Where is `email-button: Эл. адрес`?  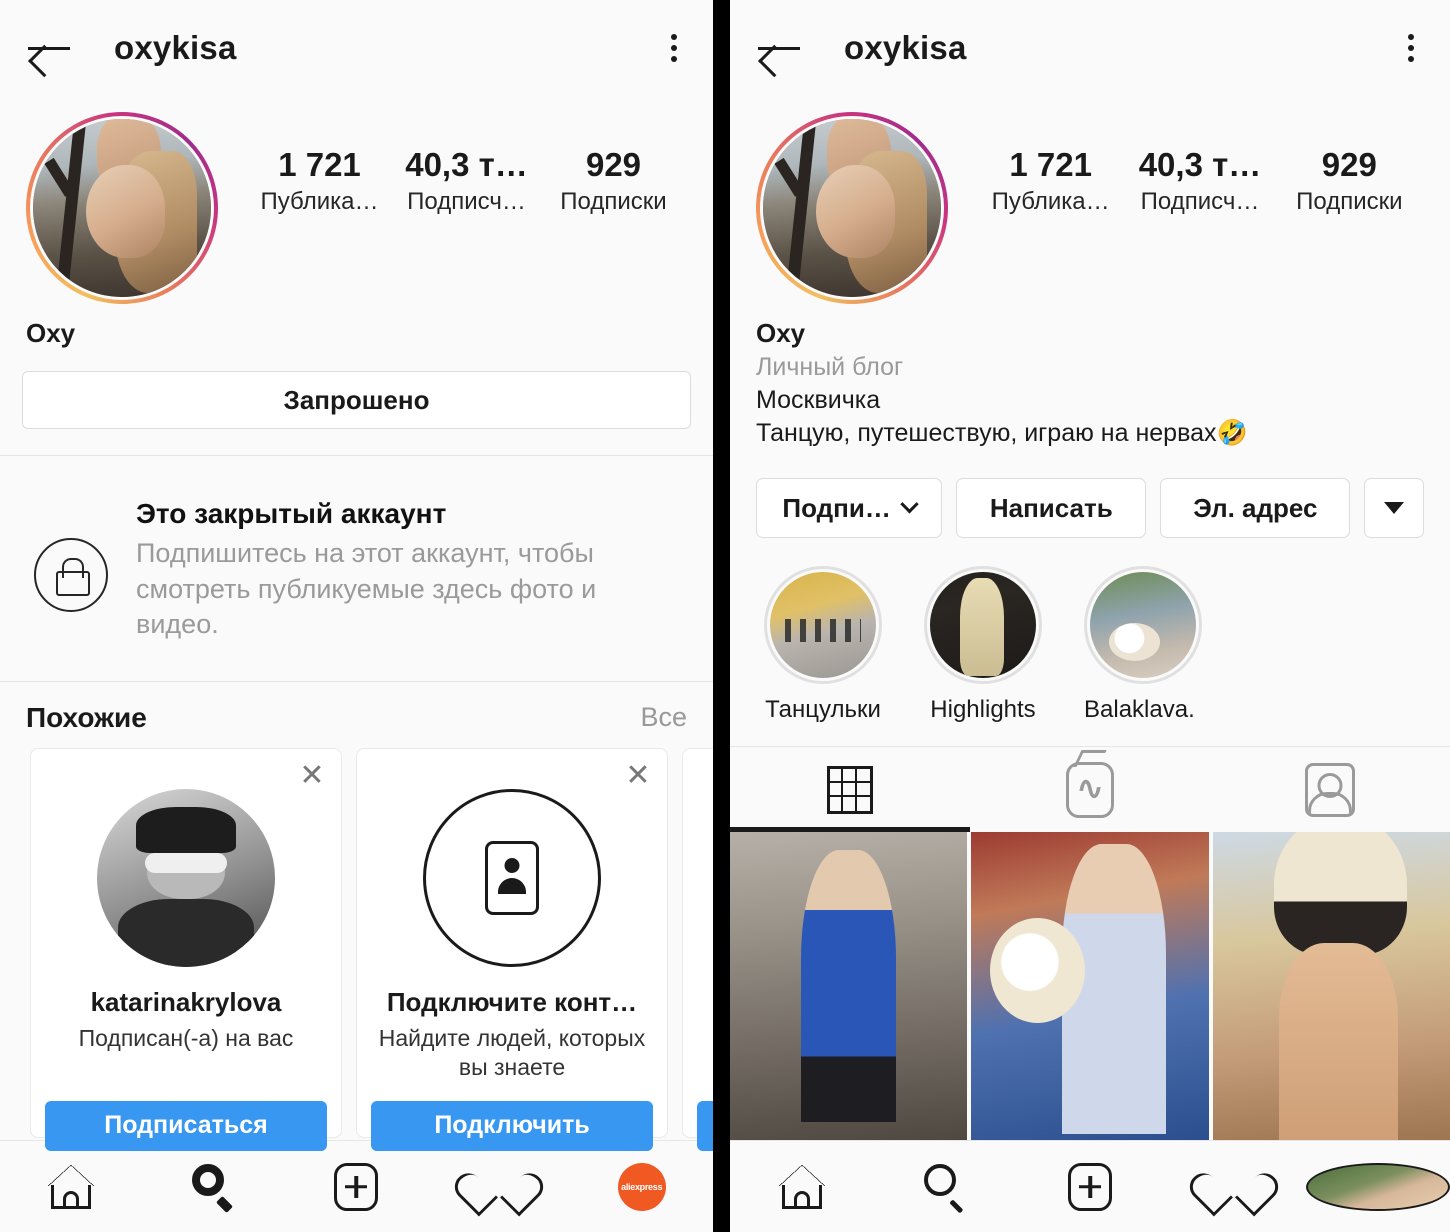 email-button: Эл. адрес is located at coordinates (1255, 508).